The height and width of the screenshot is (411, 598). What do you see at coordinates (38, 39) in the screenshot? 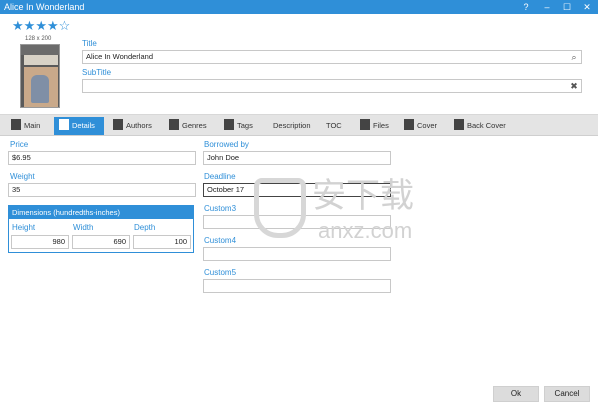
I see `cover-size-label: 128 x 200` at bounding box center [38, 39].